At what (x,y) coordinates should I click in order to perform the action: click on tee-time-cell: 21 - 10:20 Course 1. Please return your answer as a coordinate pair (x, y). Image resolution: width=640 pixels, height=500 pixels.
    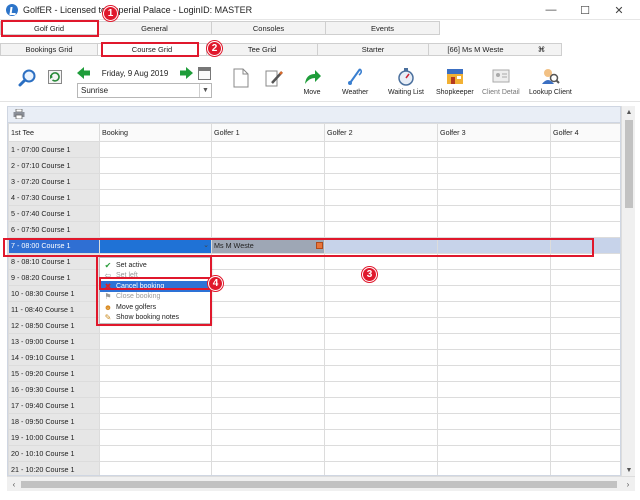
    Looking at the image, I should click on (54, 468).